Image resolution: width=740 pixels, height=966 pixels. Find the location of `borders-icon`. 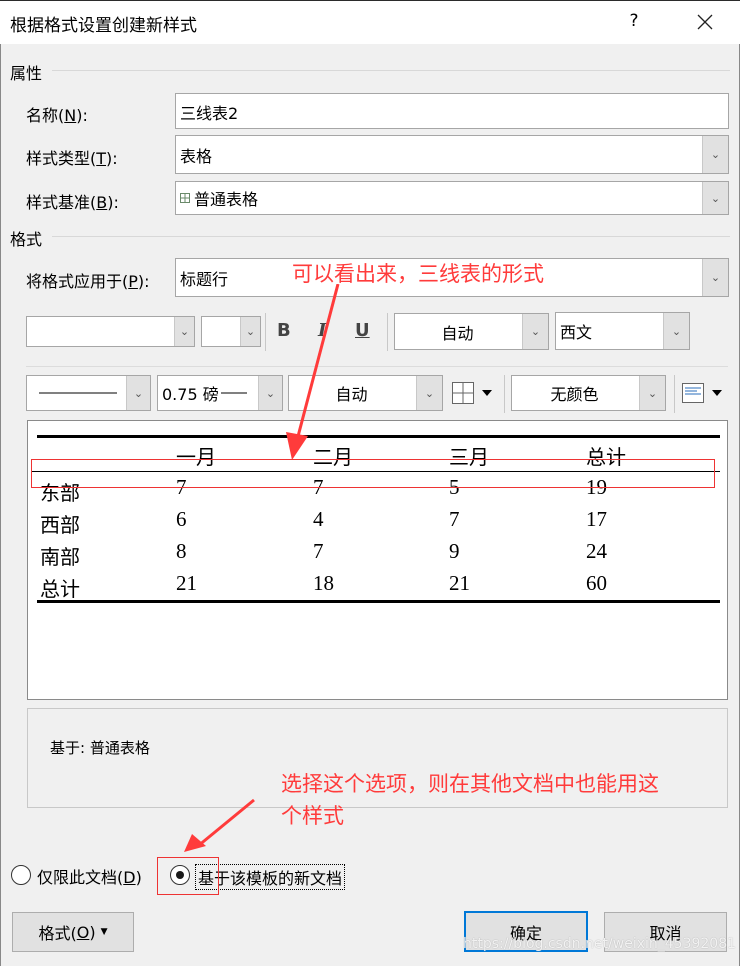

borders-icon is located at coordinates (463, 393).